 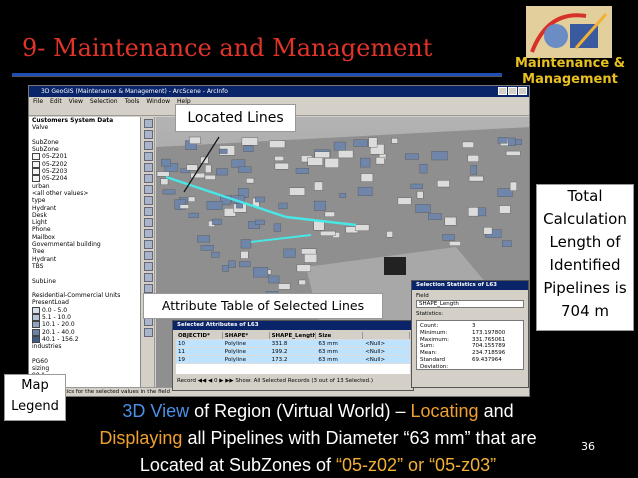 What do you see at coordinates (199, 335) in the screenshot?
I see `column-header: OBJECTID*` at bounding box center [199, 335].